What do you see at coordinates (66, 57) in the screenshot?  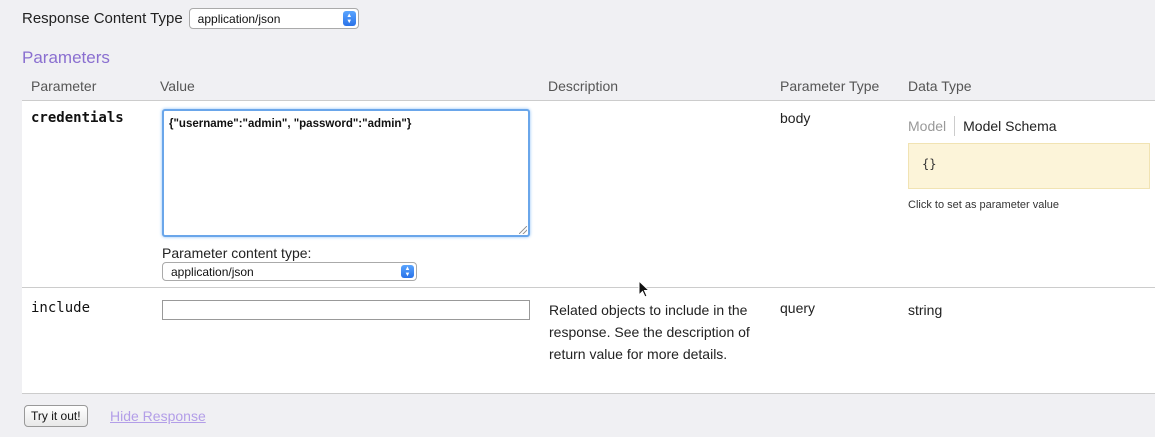 I see `parameters-heading: Parameters` at bounding box center [66, 57].